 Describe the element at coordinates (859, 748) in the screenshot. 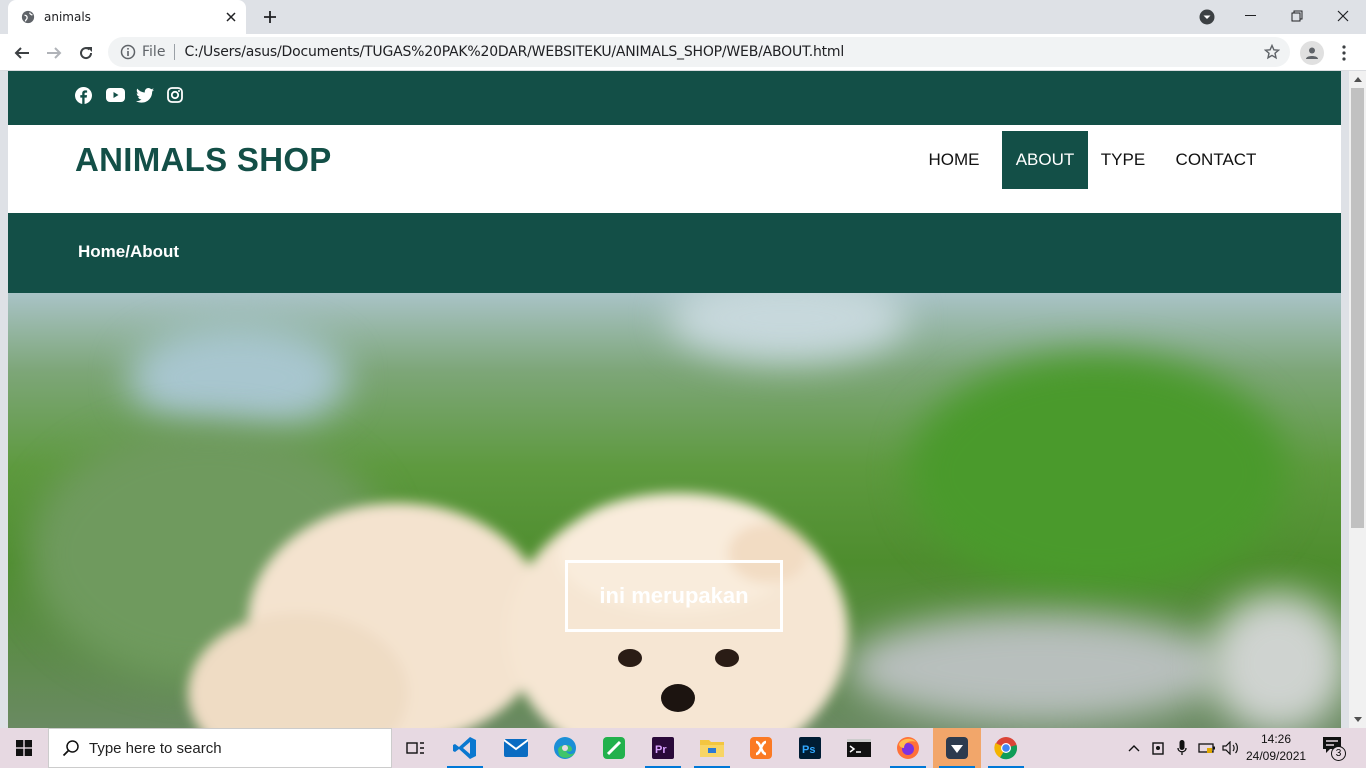

I see `terminal-icon` at that location.